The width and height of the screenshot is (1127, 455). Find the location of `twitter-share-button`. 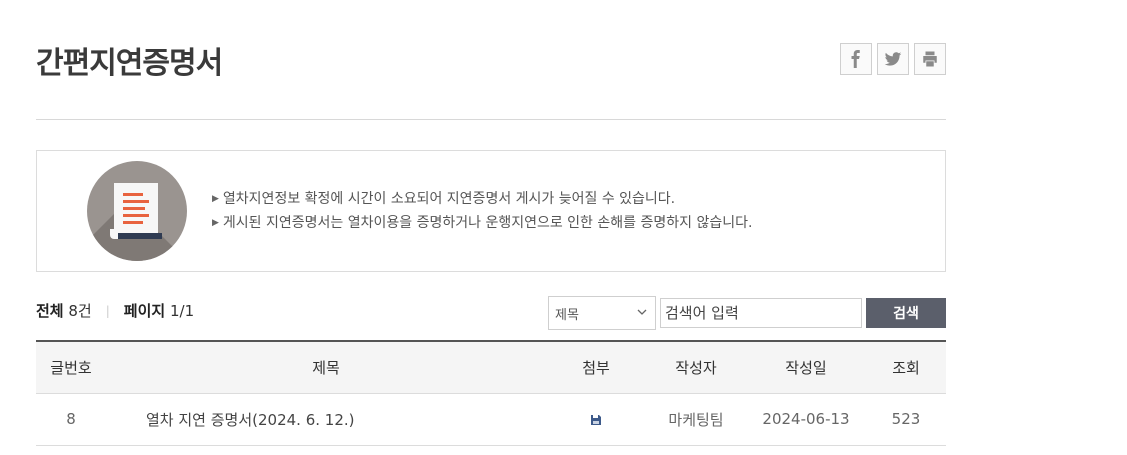

twitter-share-button is located at coordinates (893, 59).